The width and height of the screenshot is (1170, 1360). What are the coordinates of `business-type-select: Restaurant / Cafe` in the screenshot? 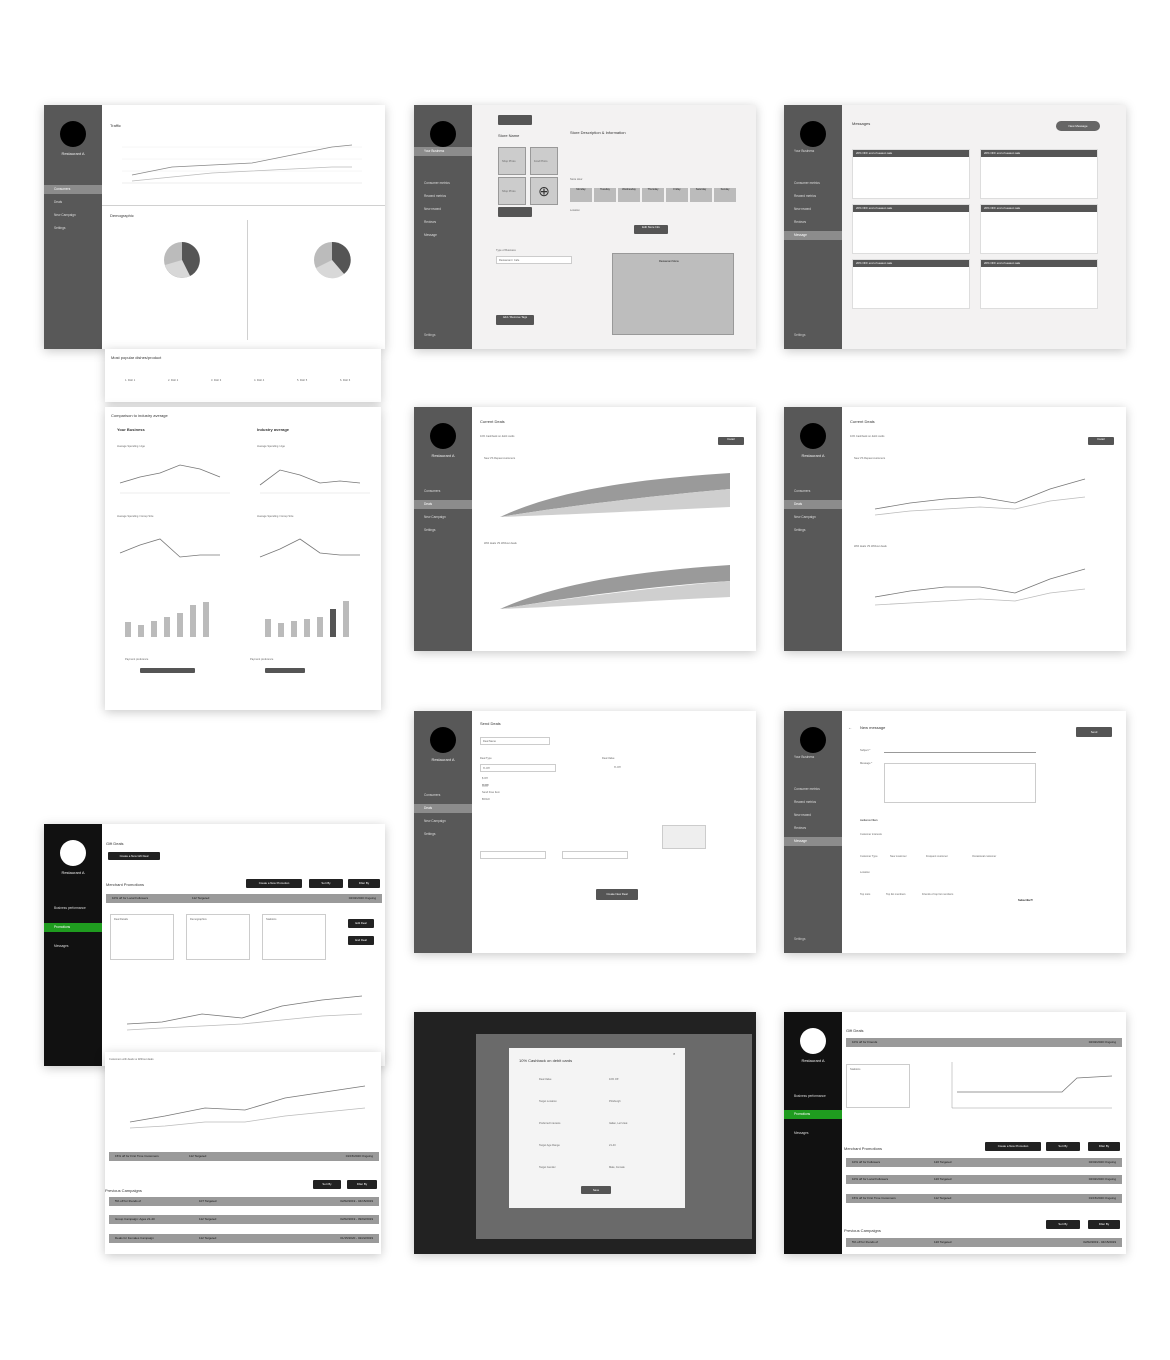 It's located at (534, 260).